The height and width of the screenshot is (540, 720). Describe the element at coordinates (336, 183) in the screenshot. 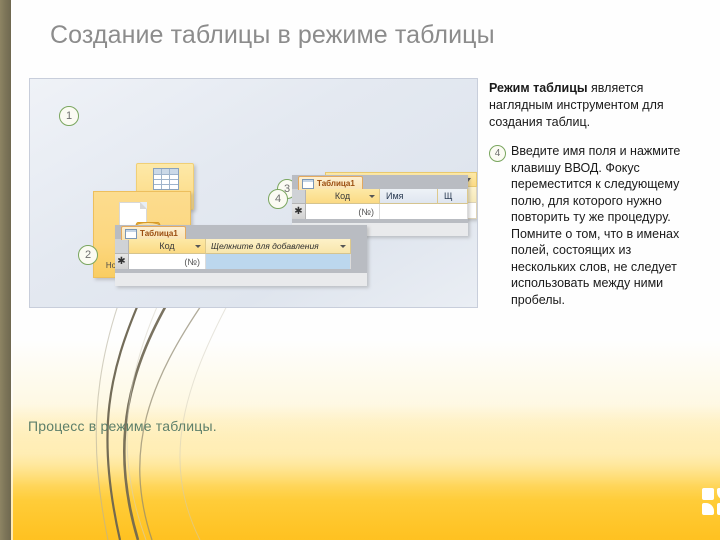

I see `datasheet-tab-label-step4: Таблица1` at that location.